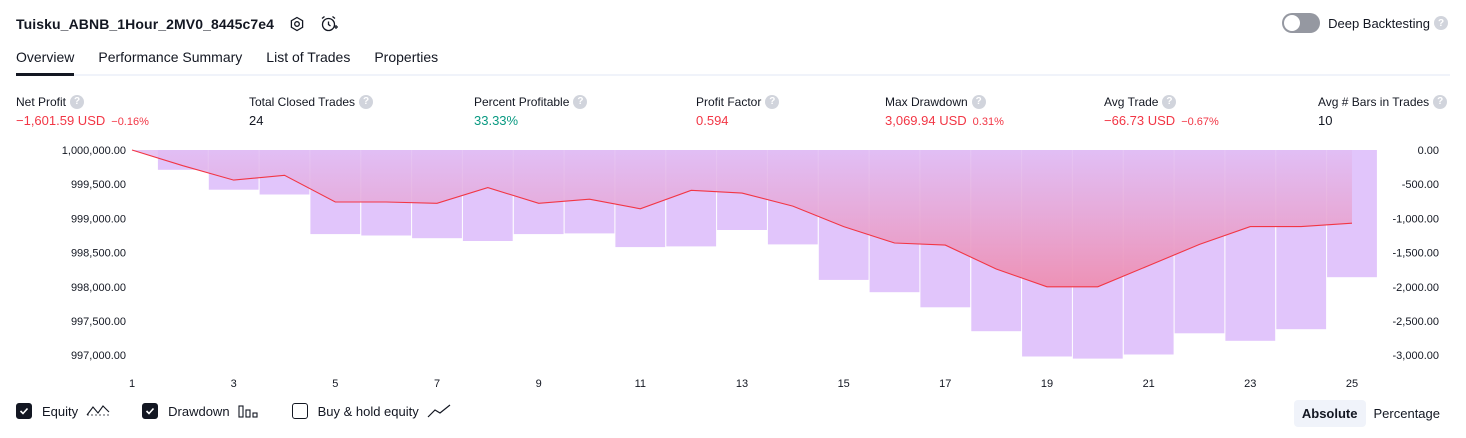 Image resolution: width=1466 pixels, height=438 pixels. I want to click on metric-value: −1,601.59 USD, so click(61, 120).